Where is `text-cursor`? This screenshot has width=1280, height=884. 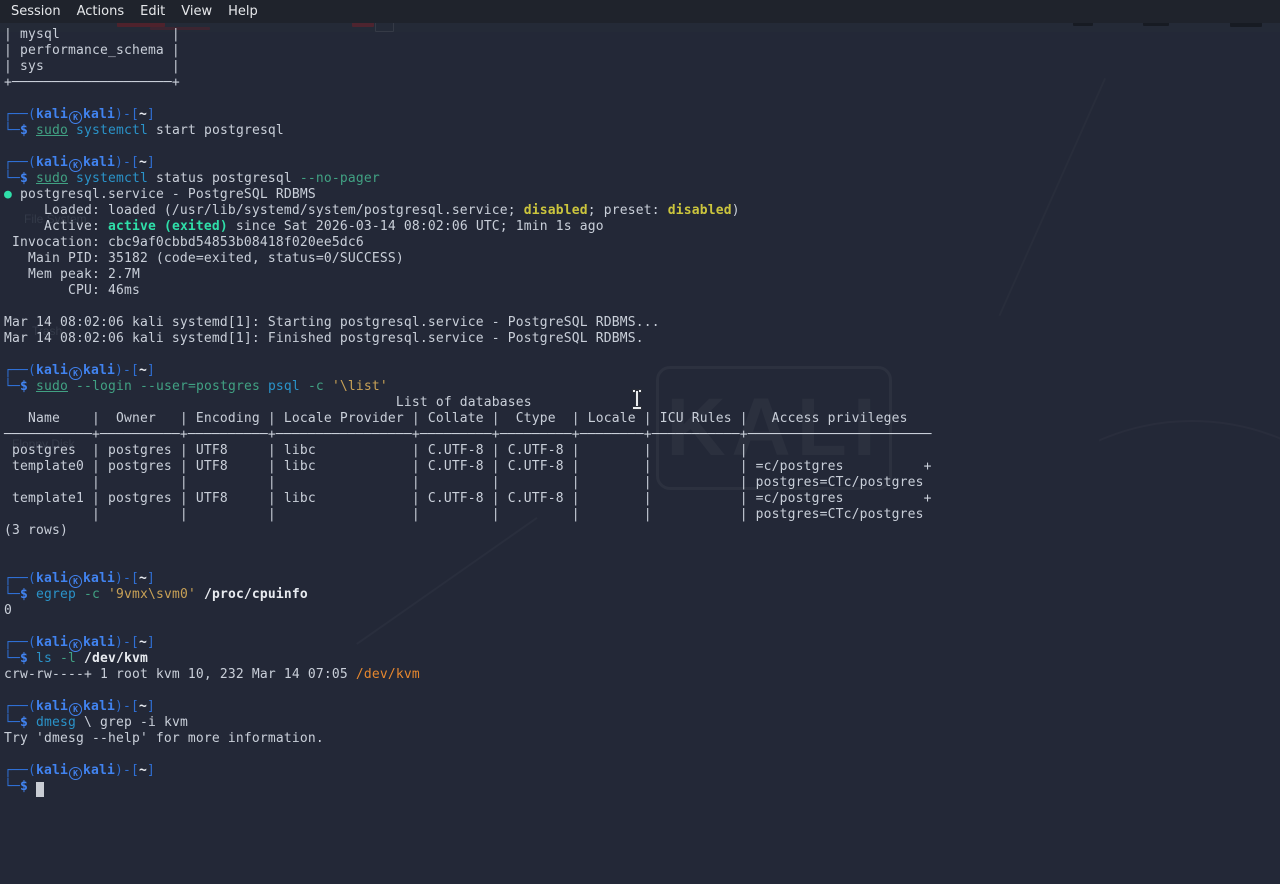
text-cursor is located at coordinates (40, 789).